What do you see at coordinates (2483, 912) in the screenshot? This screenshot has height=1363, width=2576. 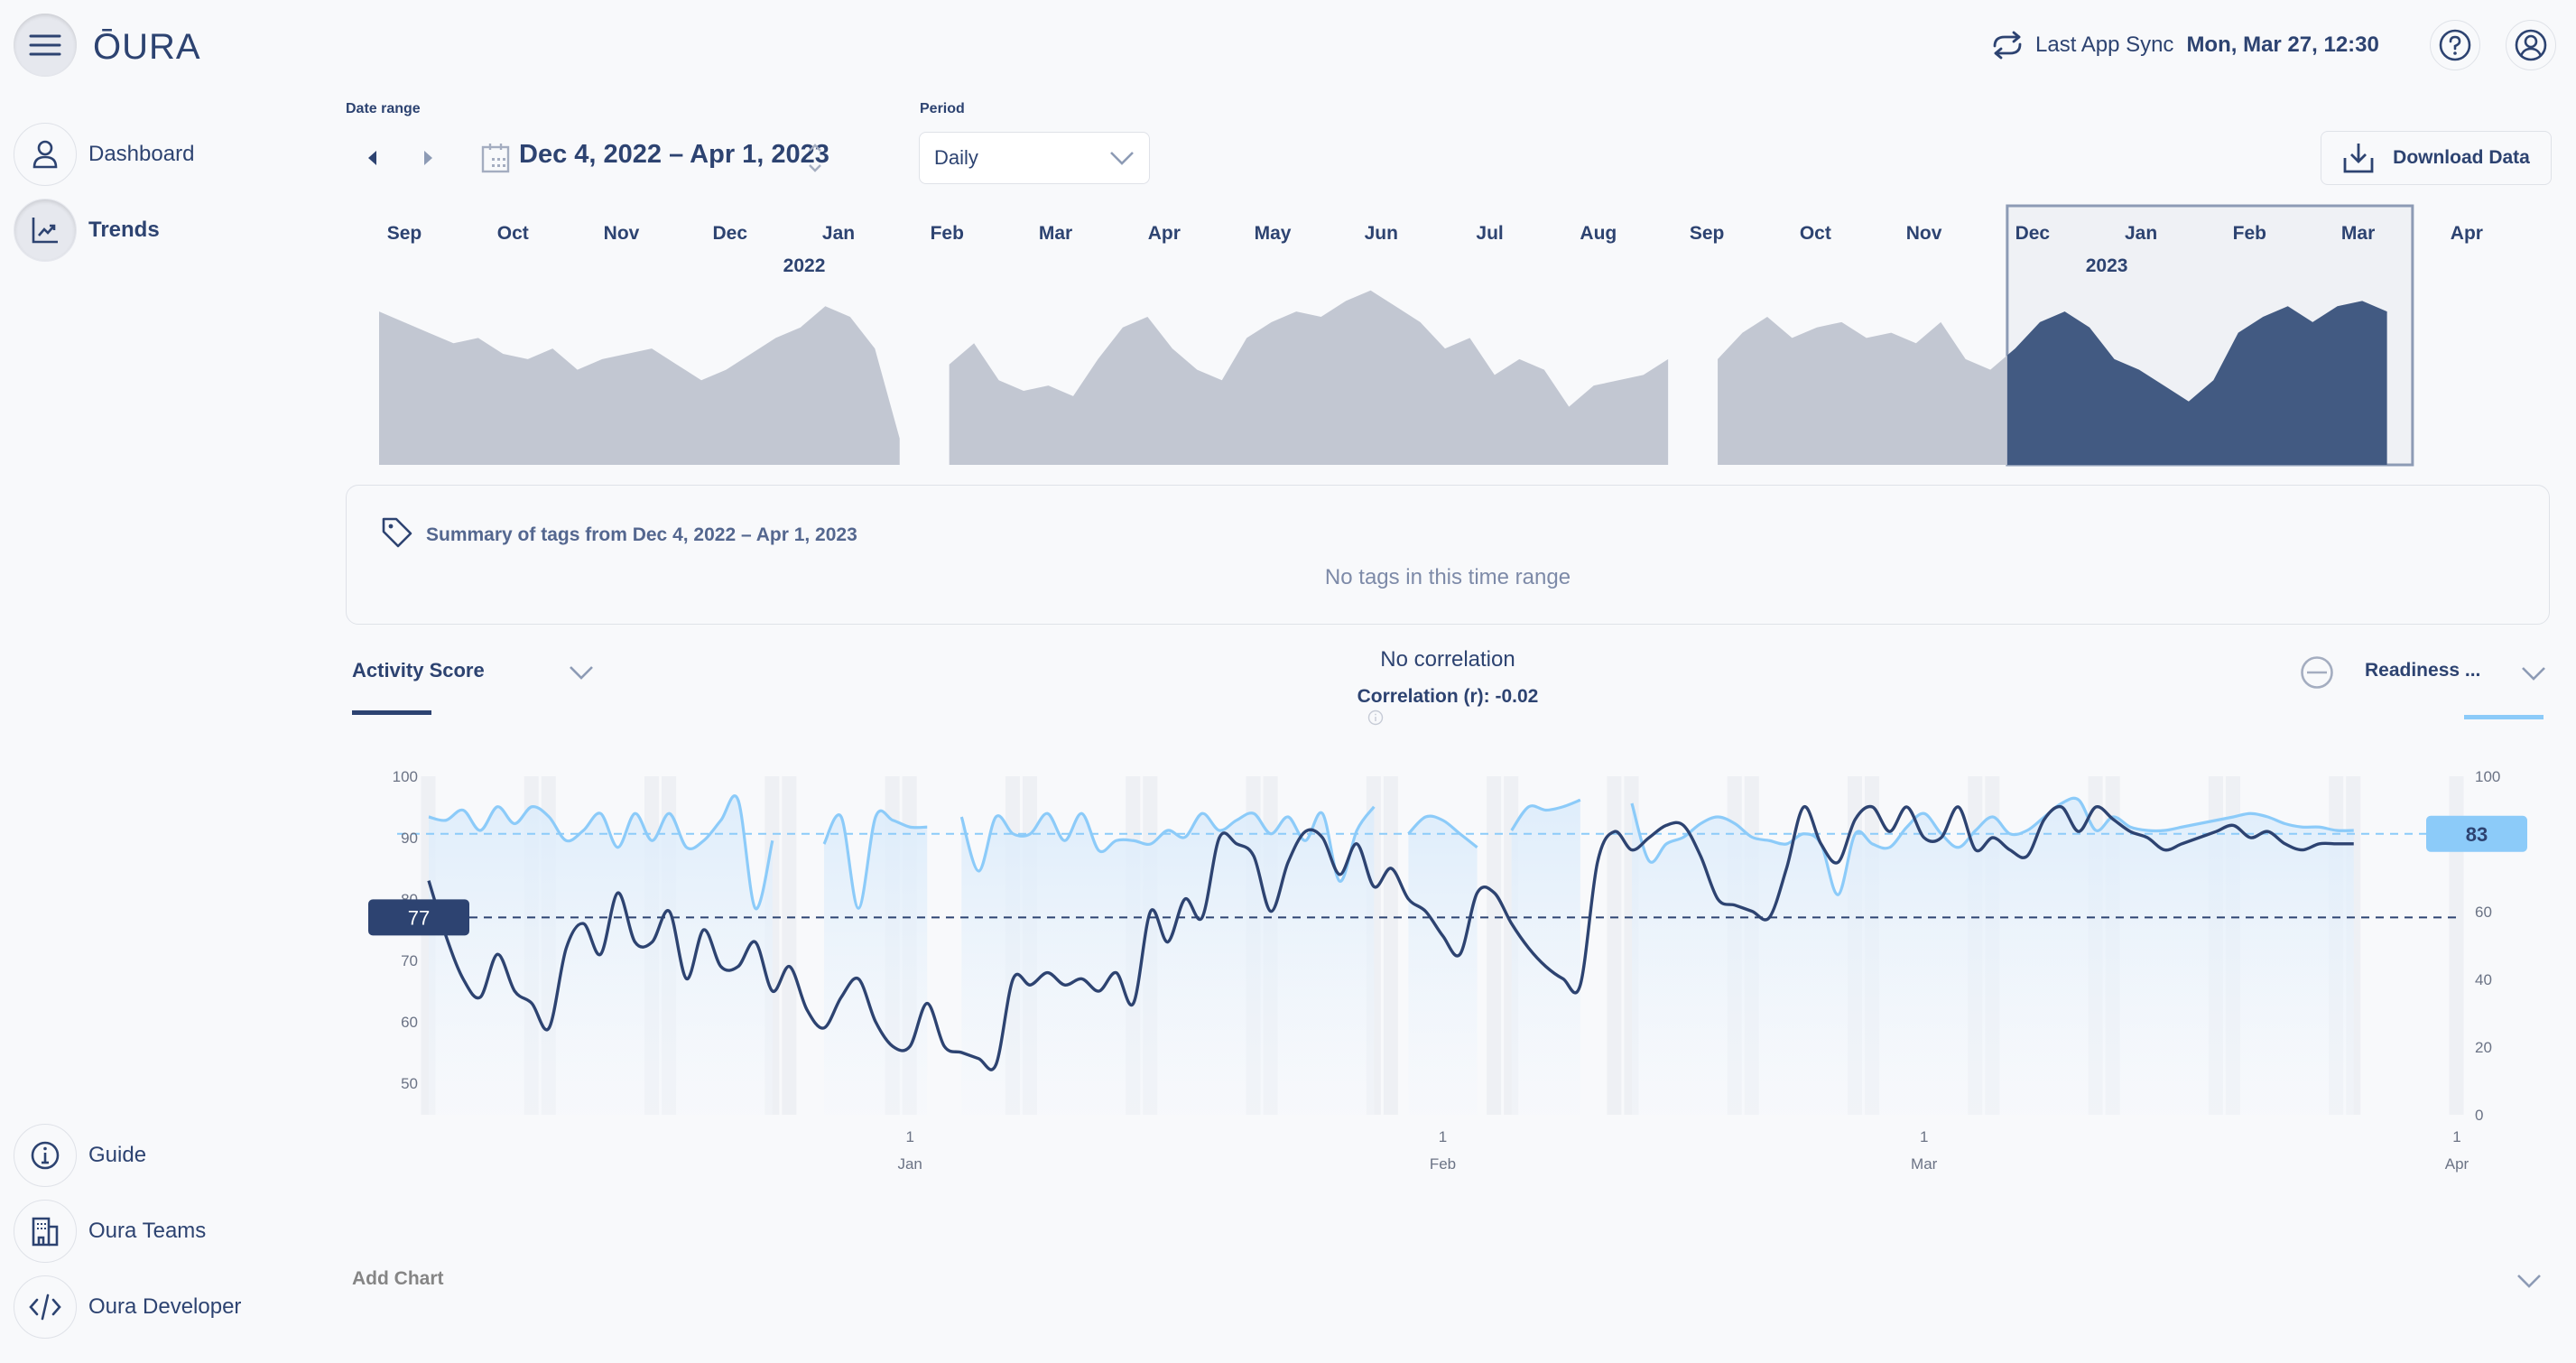 I see `right-axis-tick: 60` at bounding box center [2483, 912].